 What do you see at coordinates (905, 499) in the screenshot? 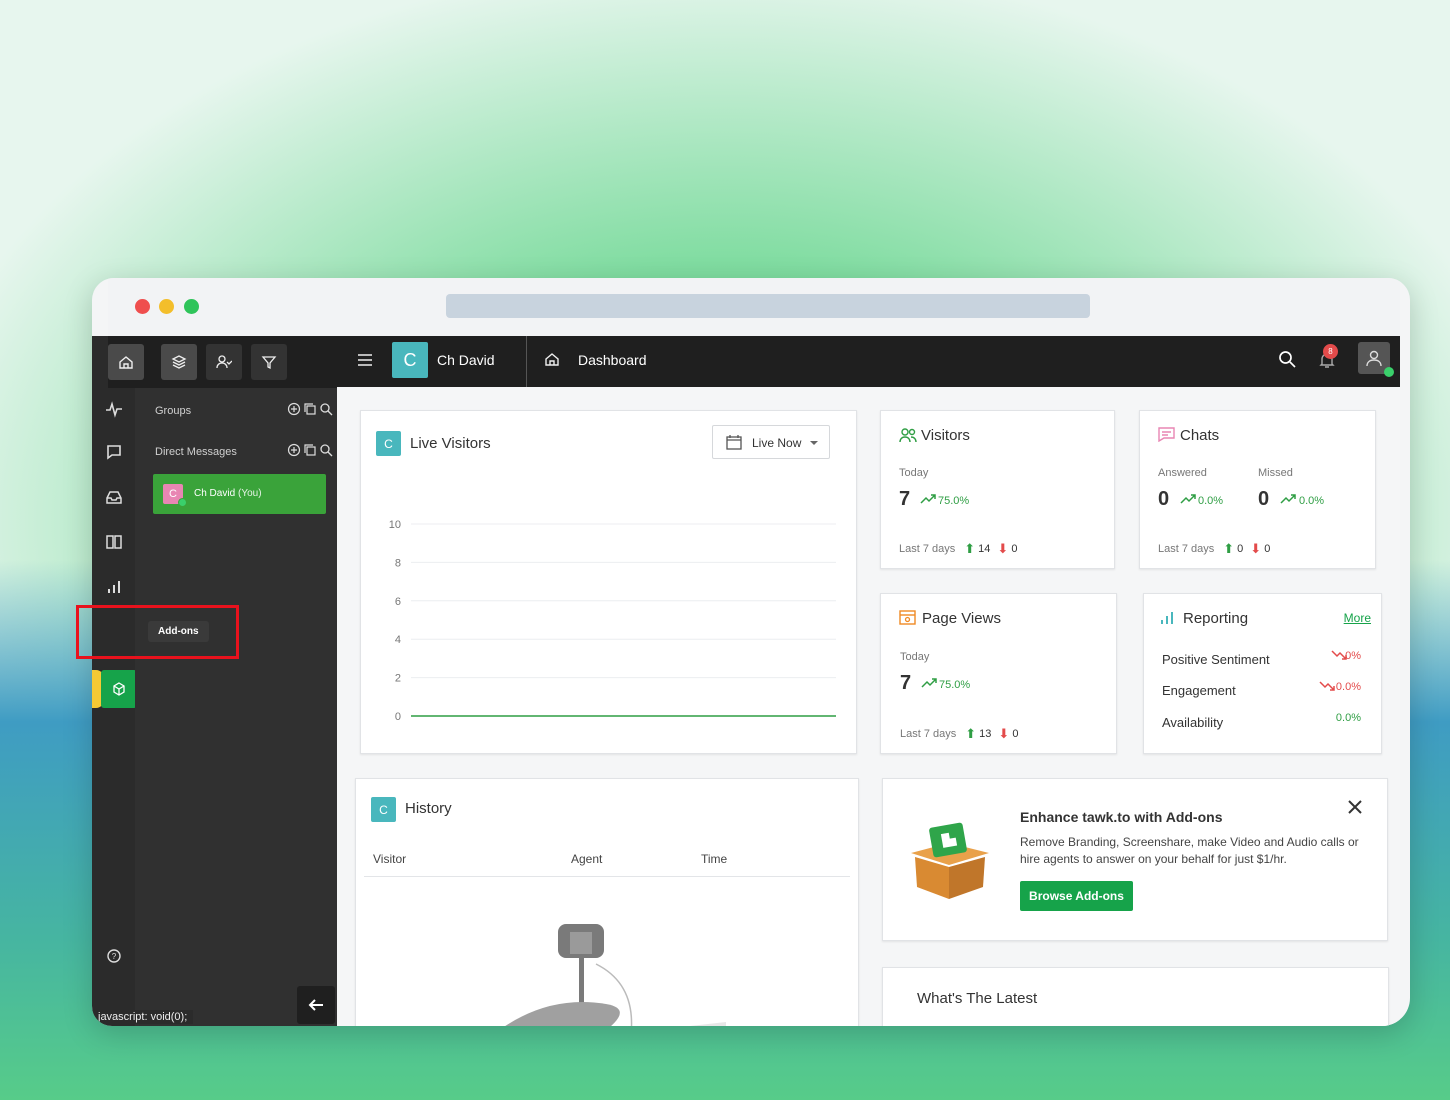
I see `visitors-today-value: 7` at bounding box center [905, 499].